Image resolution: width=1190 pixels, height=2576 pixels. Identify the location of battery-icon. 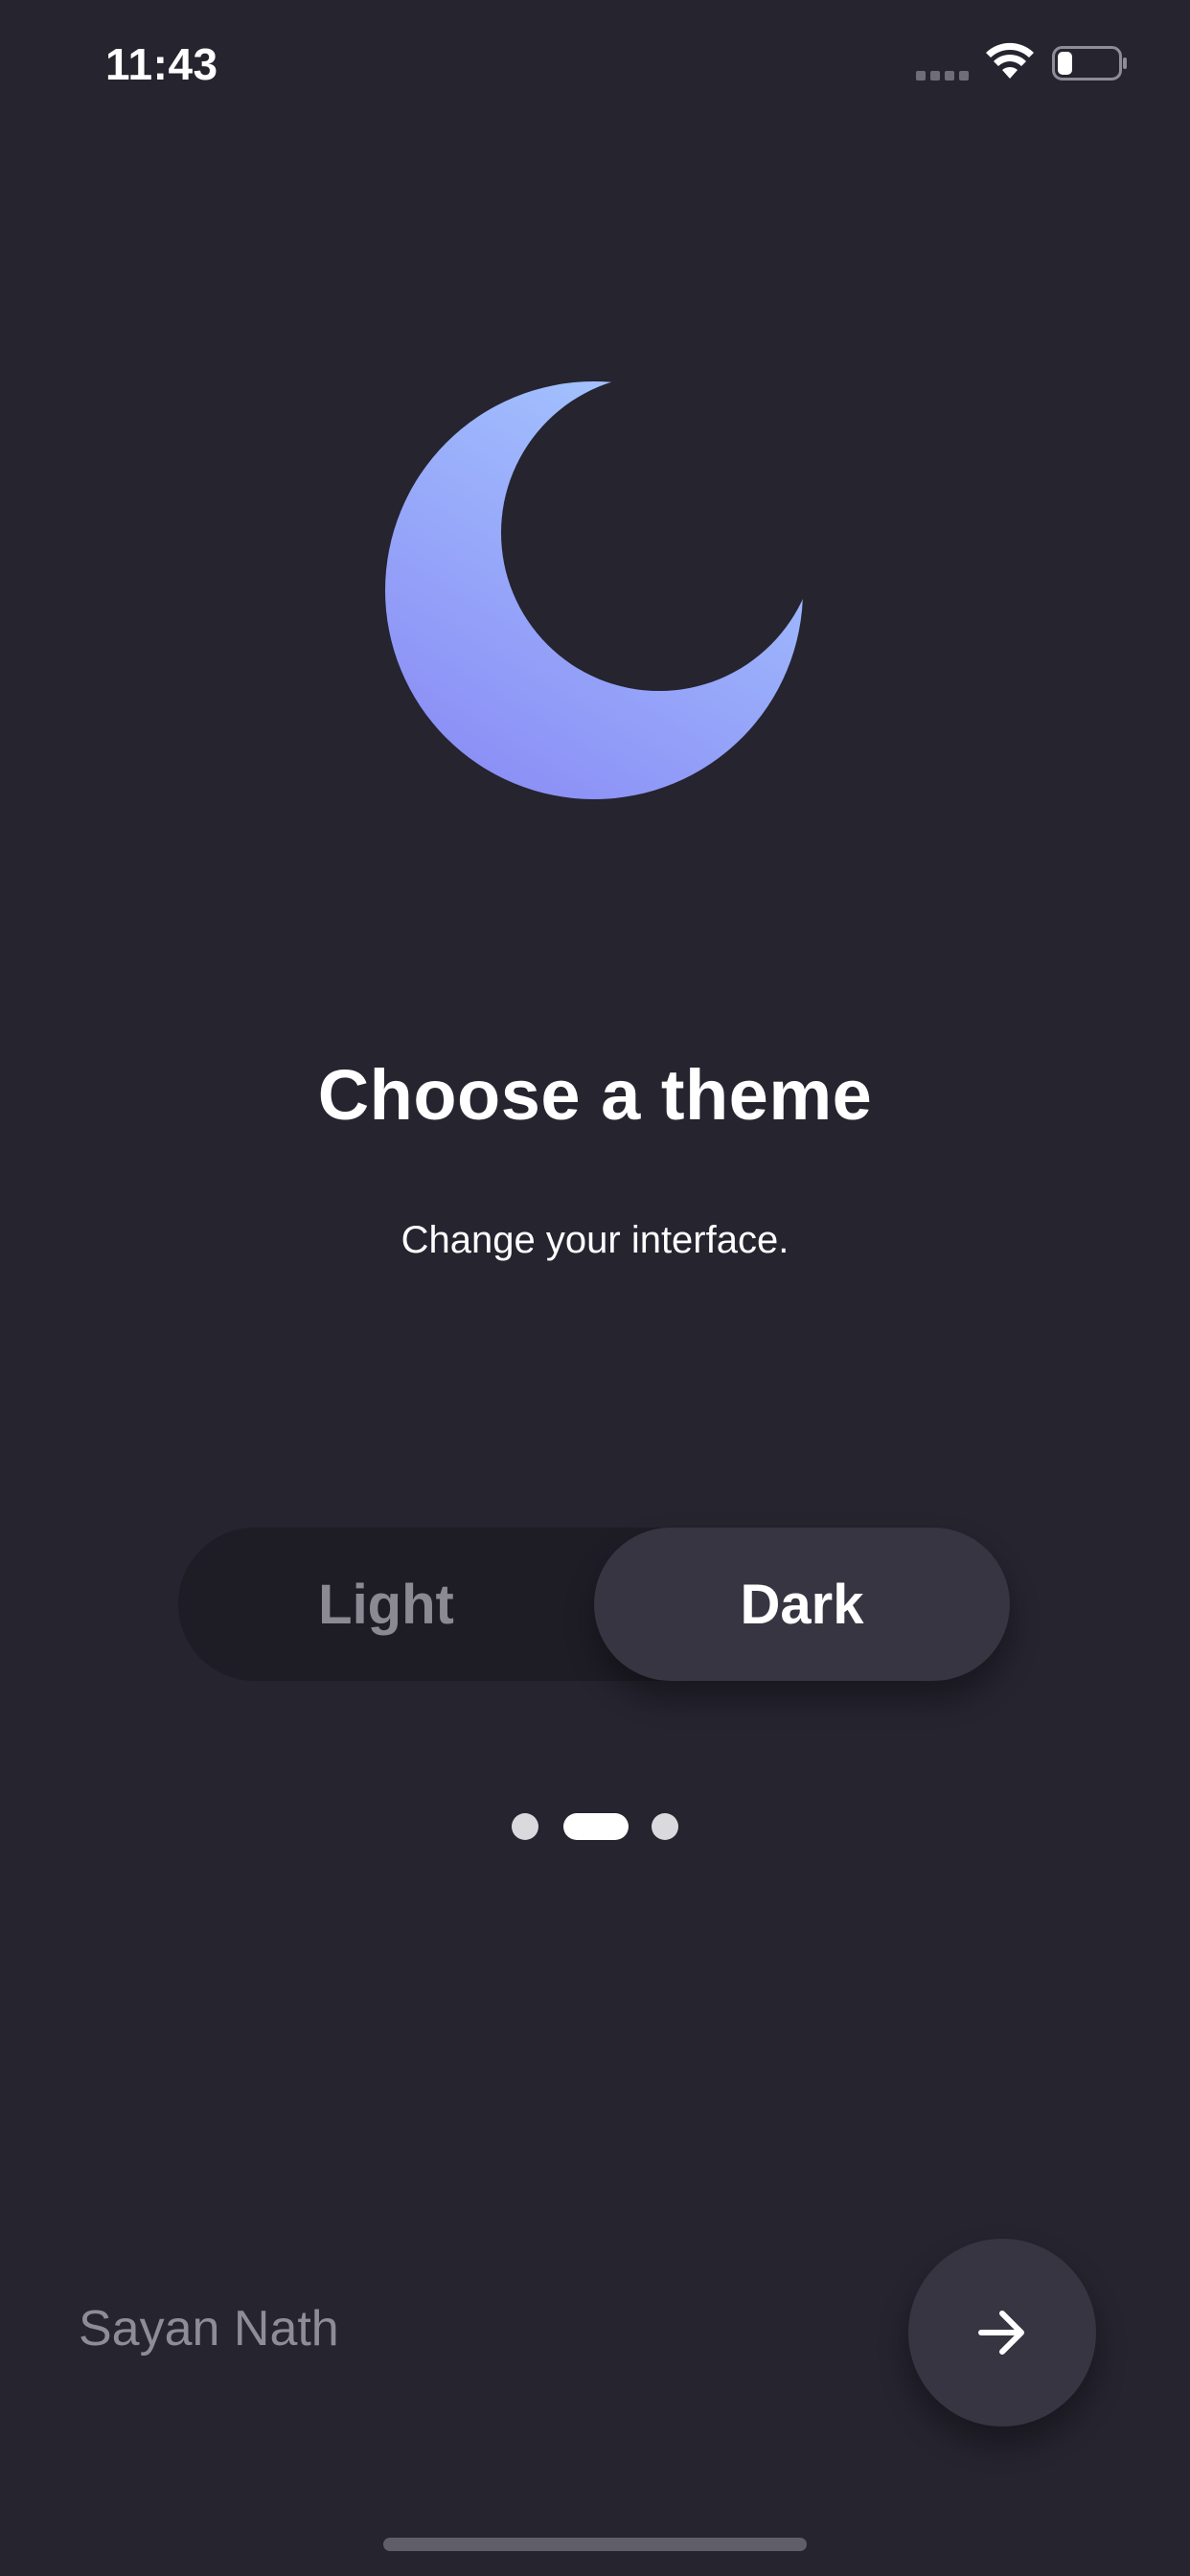
(1090, 63).